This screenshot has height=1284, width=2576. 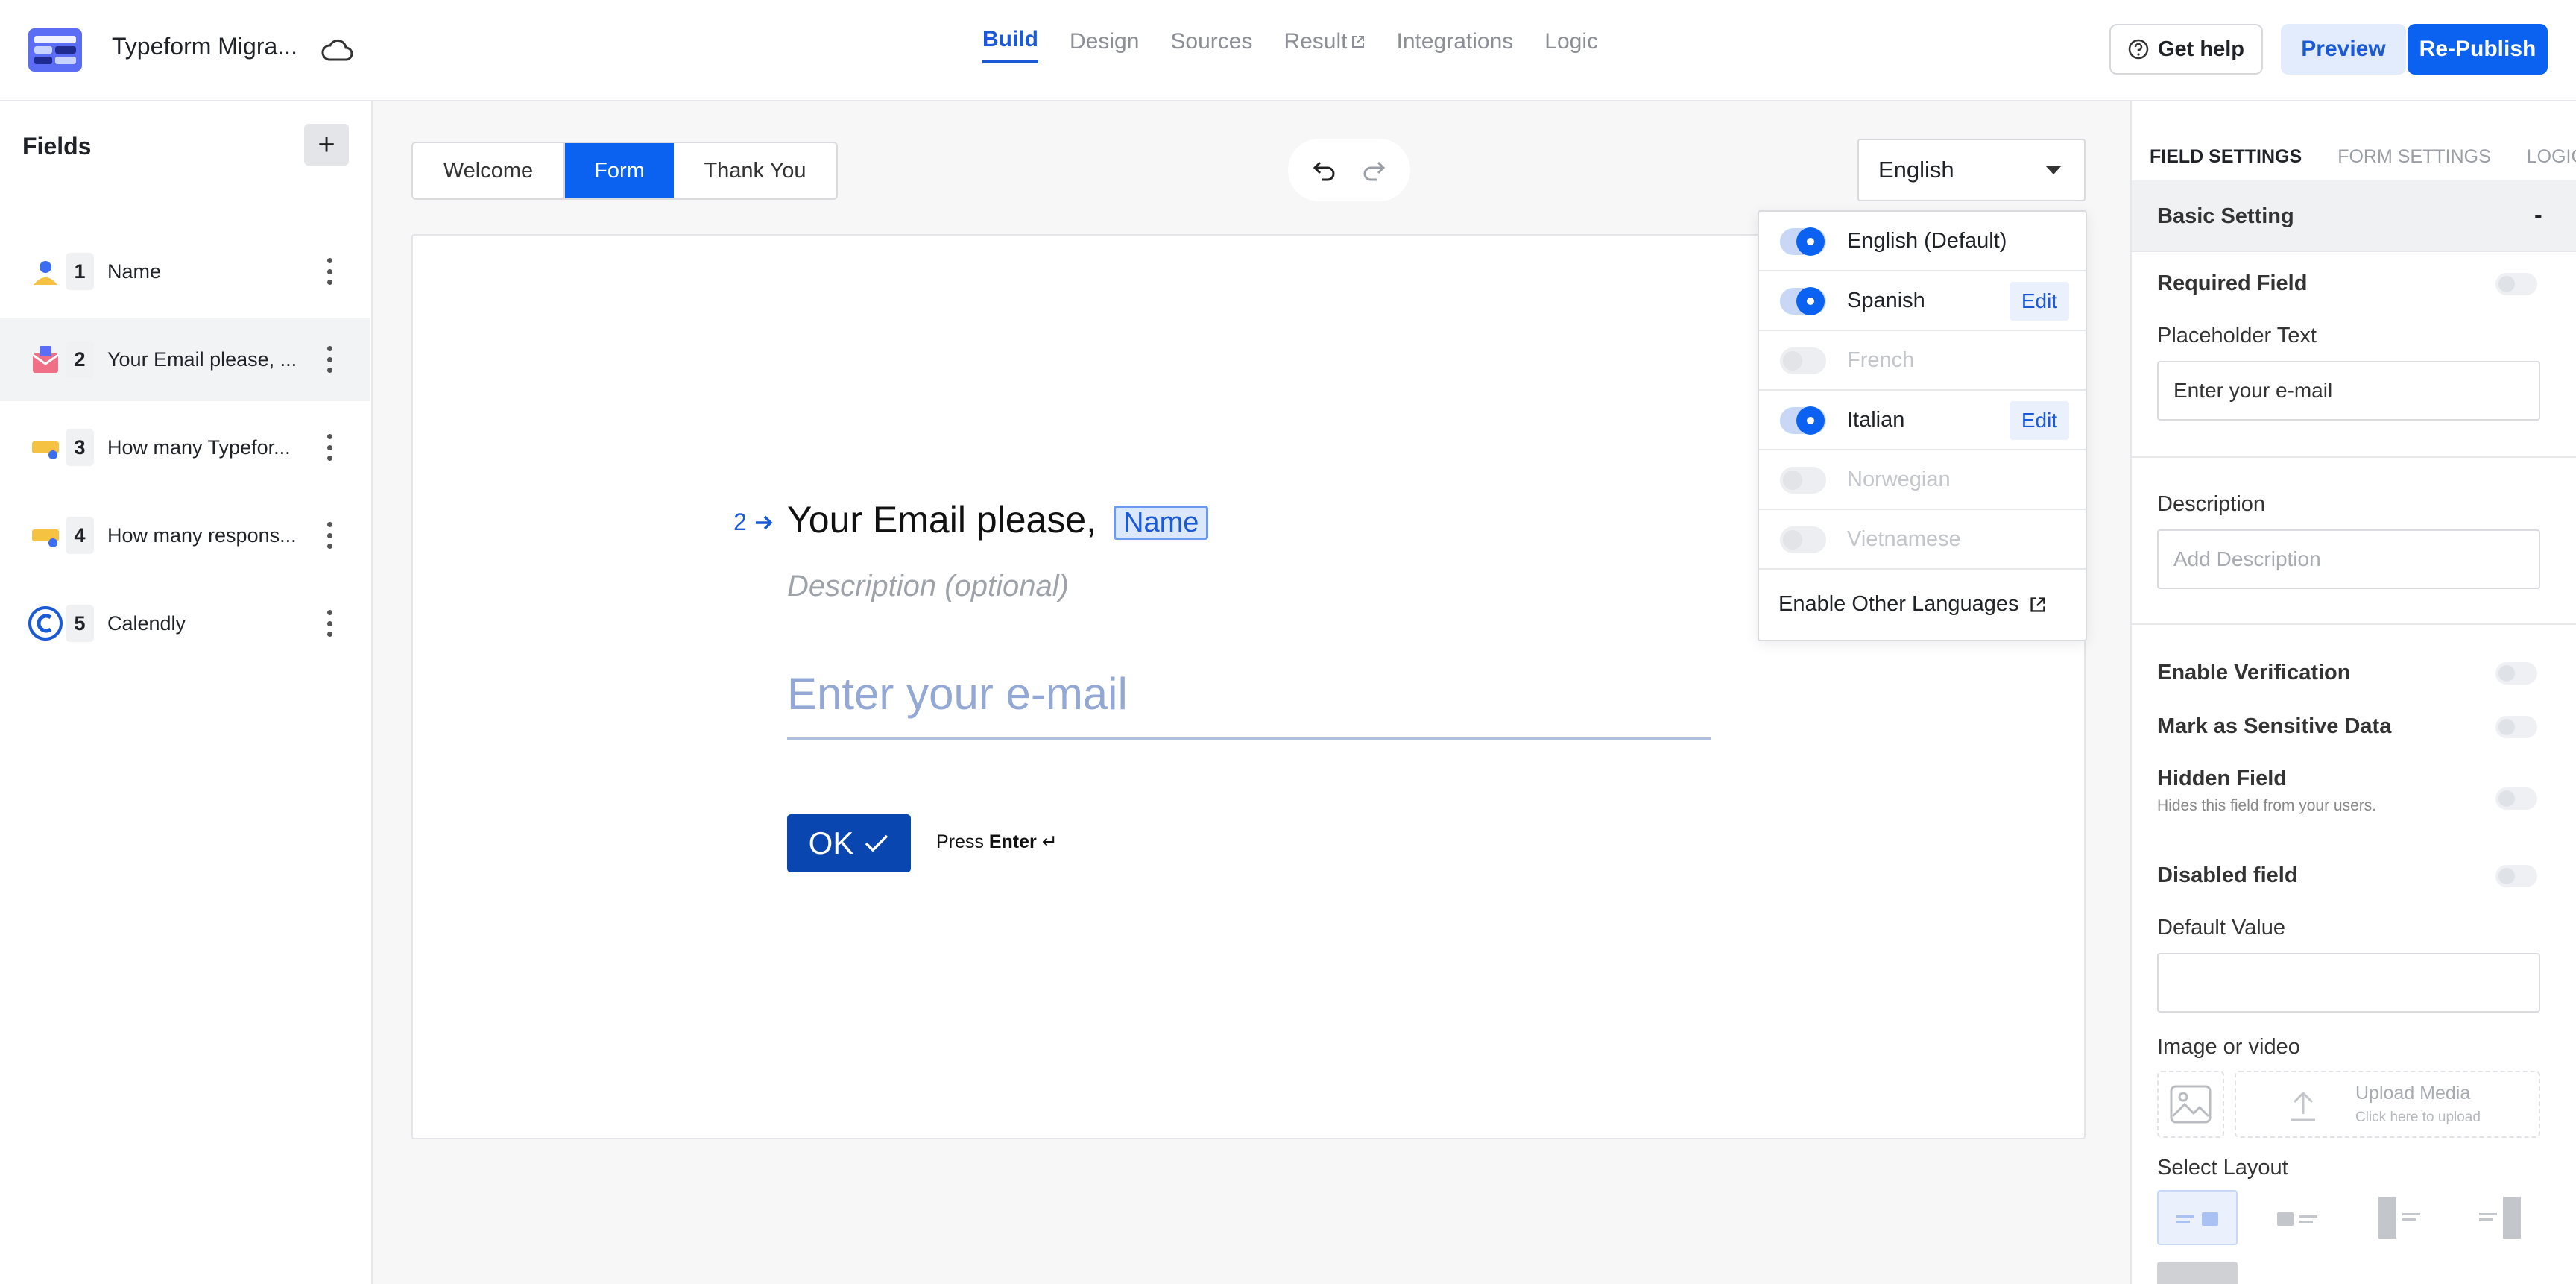 I want to click on layout-option-text-image, so click(x=2197, y=1217).